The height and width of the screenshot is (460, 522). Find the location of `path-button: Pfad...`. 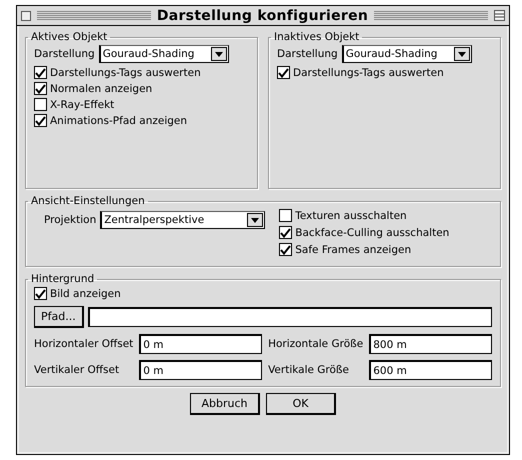

path-button: Pfad... is located at coordinates (59, 317).